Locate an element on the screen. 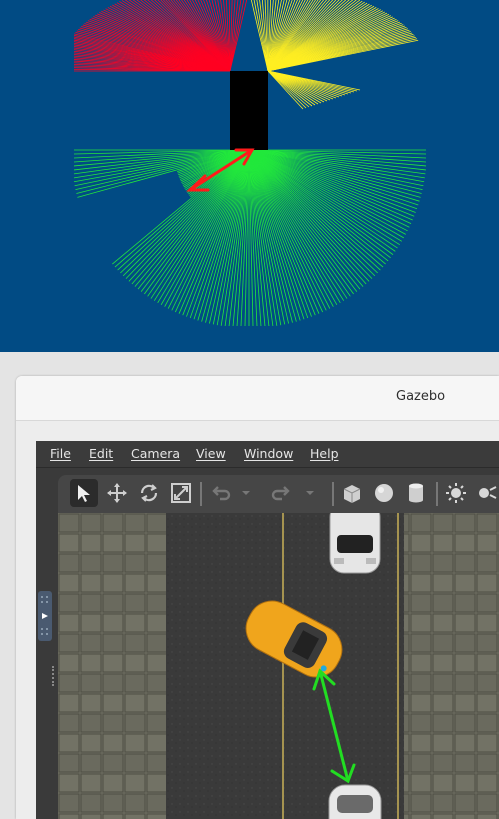  car-white-ahead is located at coordinates (355, 538).